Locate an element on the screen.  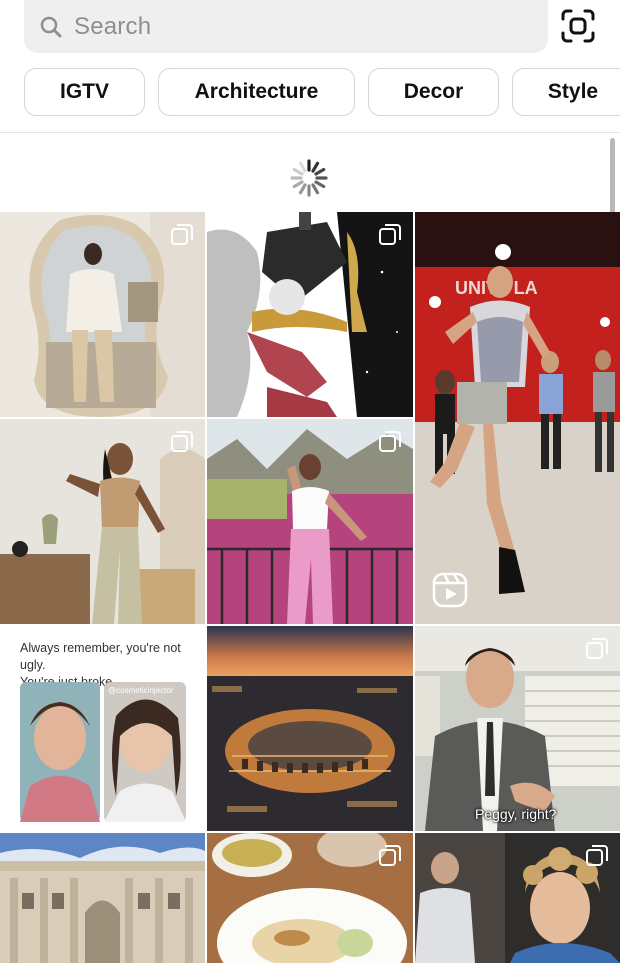
category-chips: IGTV Architecture Decor Style is located at coordinates (310, 93).